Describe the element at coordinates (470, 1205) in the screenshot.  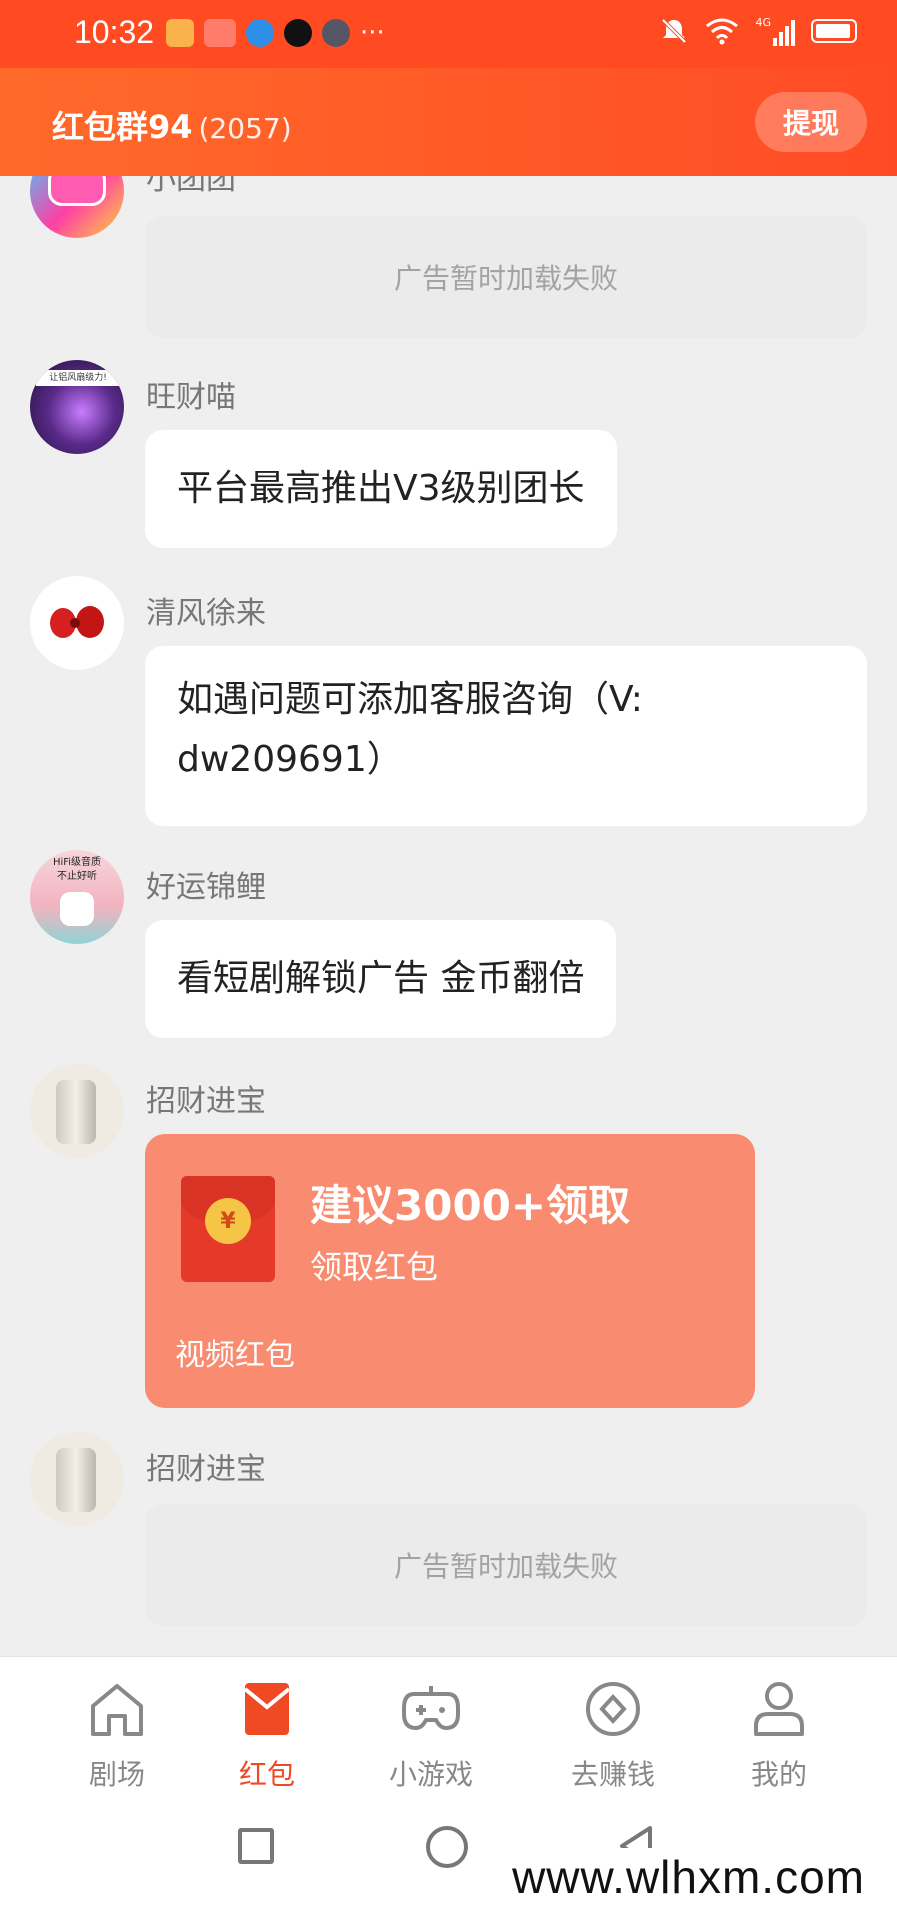
I see `red-packet-title: 建议3000+领取` at that location.